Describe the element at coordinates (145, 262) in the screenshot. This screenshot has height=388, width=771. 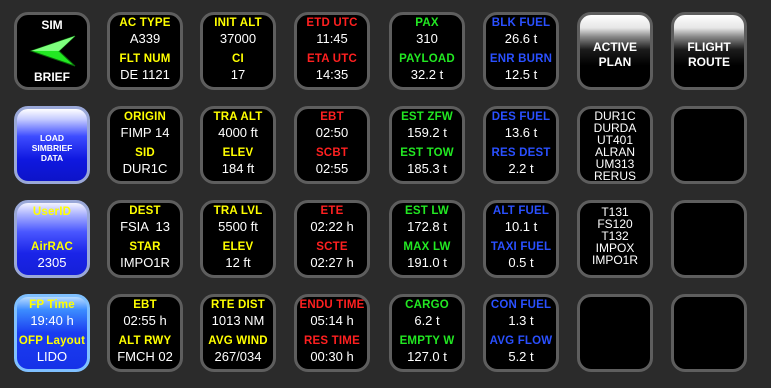
I see `star-value: IMPO1R` at that location.